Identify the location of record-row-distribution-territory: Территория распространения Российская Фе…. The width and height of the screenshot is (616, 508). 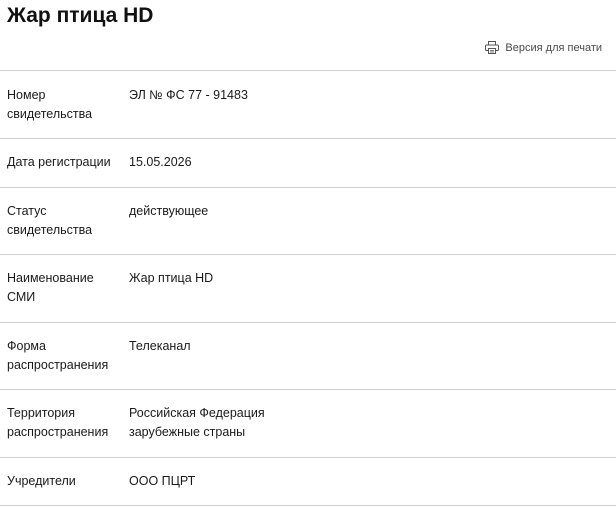
(308, 423).